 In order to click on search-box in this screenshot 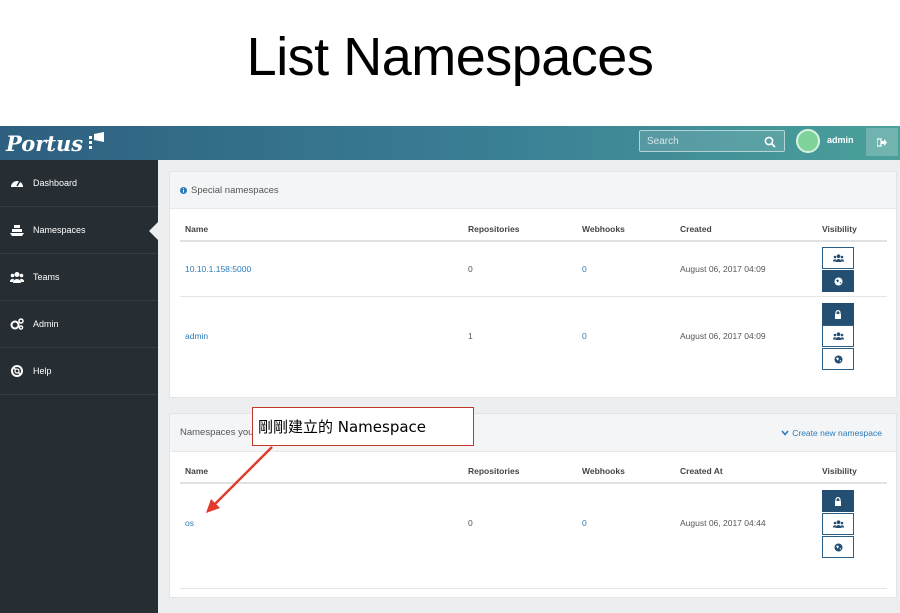, I will do `click(712, 141)`.